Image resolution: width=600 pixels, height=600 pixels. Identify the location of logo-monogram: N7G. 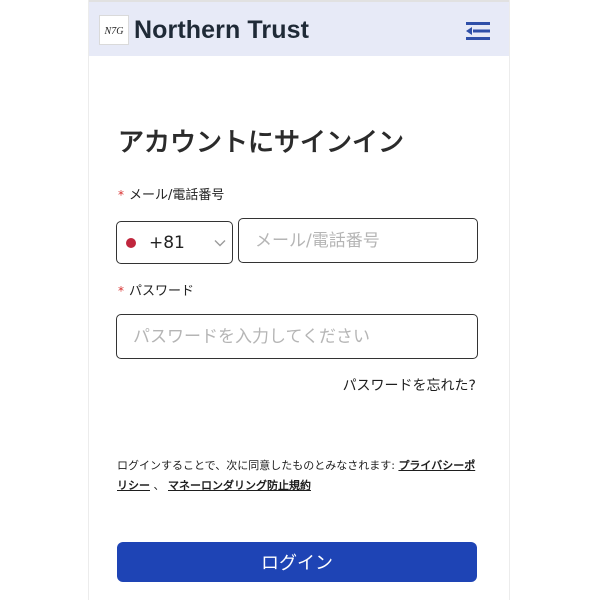
(114, 31).